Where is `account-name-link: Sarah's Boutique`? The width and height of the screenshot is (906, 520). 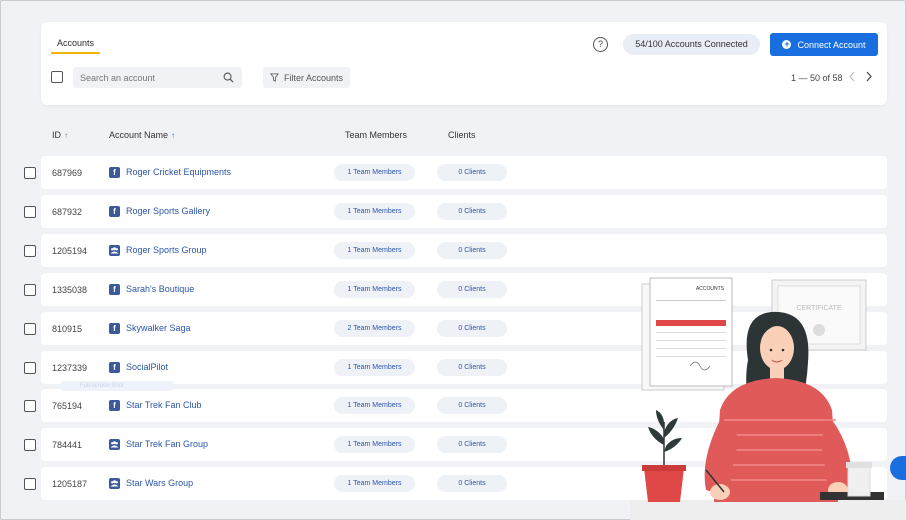 account-name-link: Sarah's Boutique is located at coordinates (160, 289).